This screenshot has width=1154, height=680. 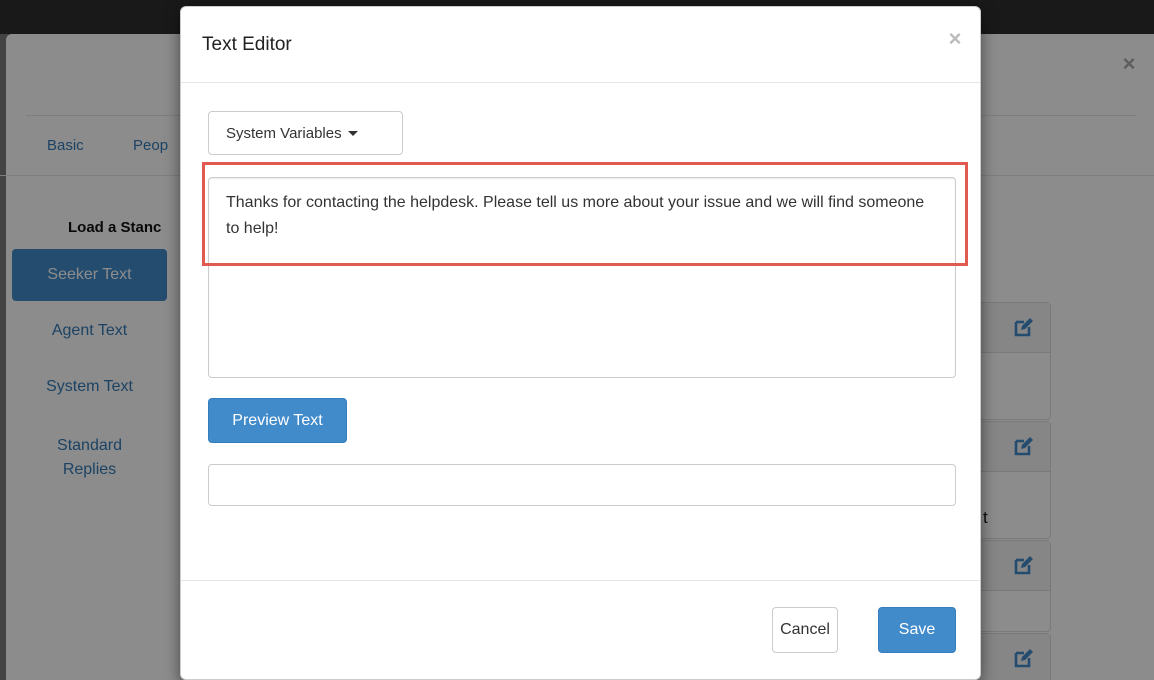 What do you see at coordinates (580, 82) in the screenshot?
I see `modal-header-divider` at bounding box center [580, 82].